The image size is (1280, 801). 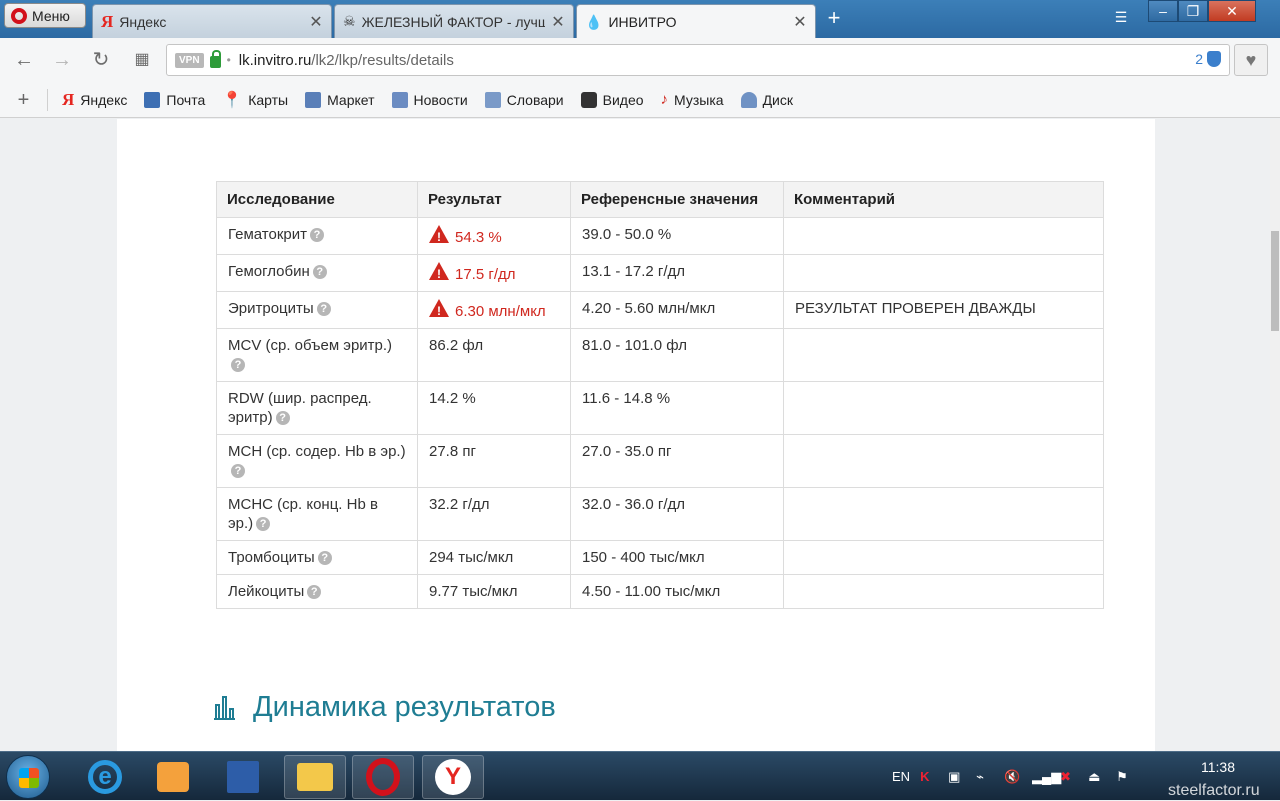 I want to click on result-value: 86.2 фл, so click(x=456, y=345).